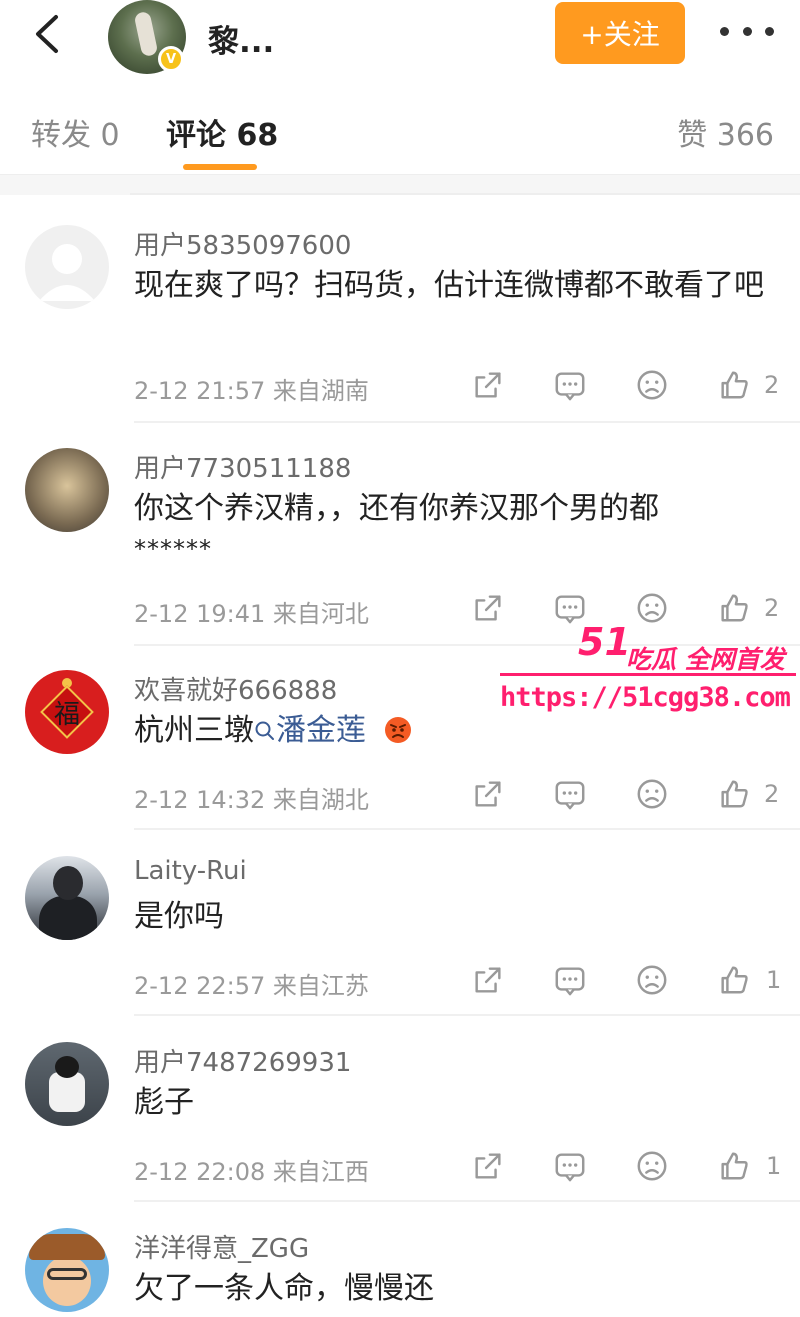  Describe the element at coordinates (400, 40) in the screenshot. I see `top-bar: V 黎... +关注` at that location.